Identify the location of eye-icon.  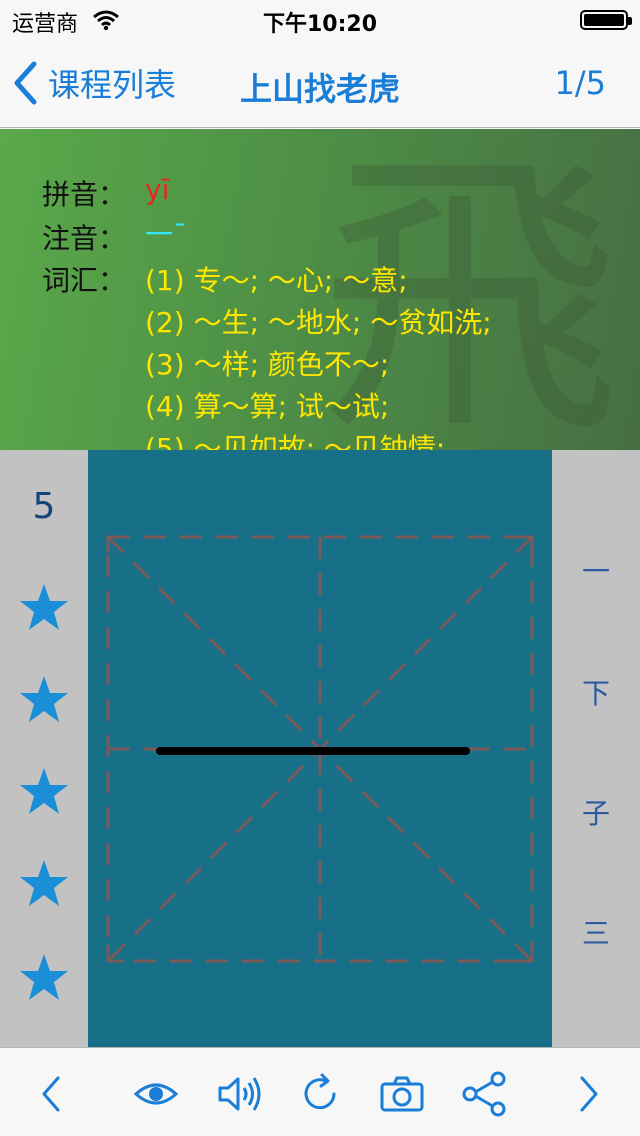
(156, 1094).